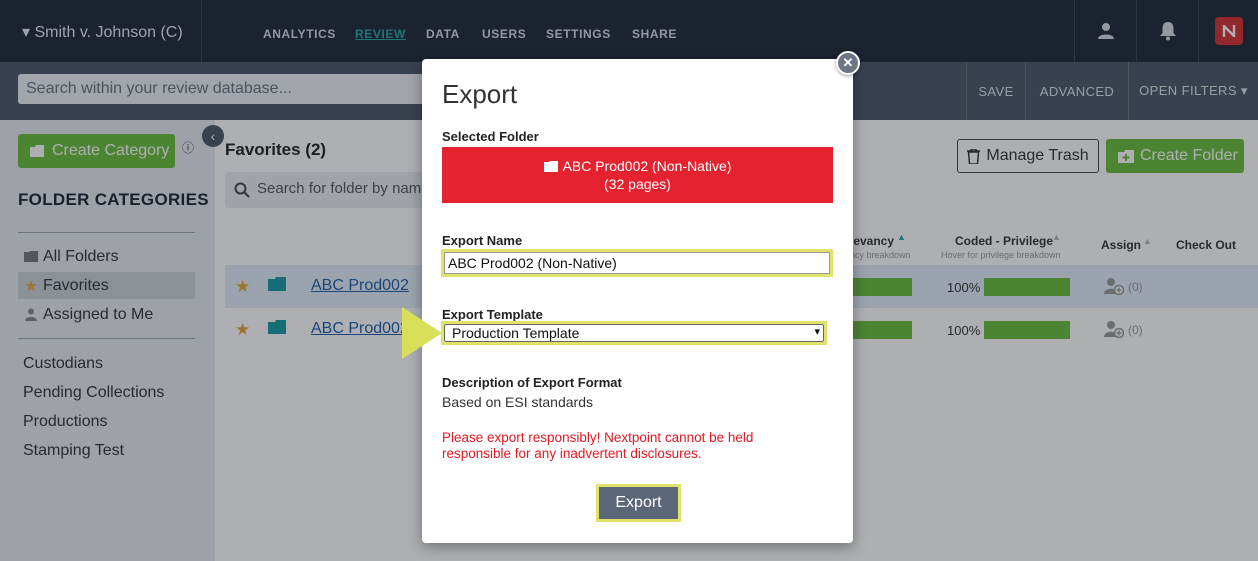 The width and height of the screenshot is (1258, 561). Describe the element at coordinates (480, 94) in the screenshot. I see `dialog-title: Export` at that location.